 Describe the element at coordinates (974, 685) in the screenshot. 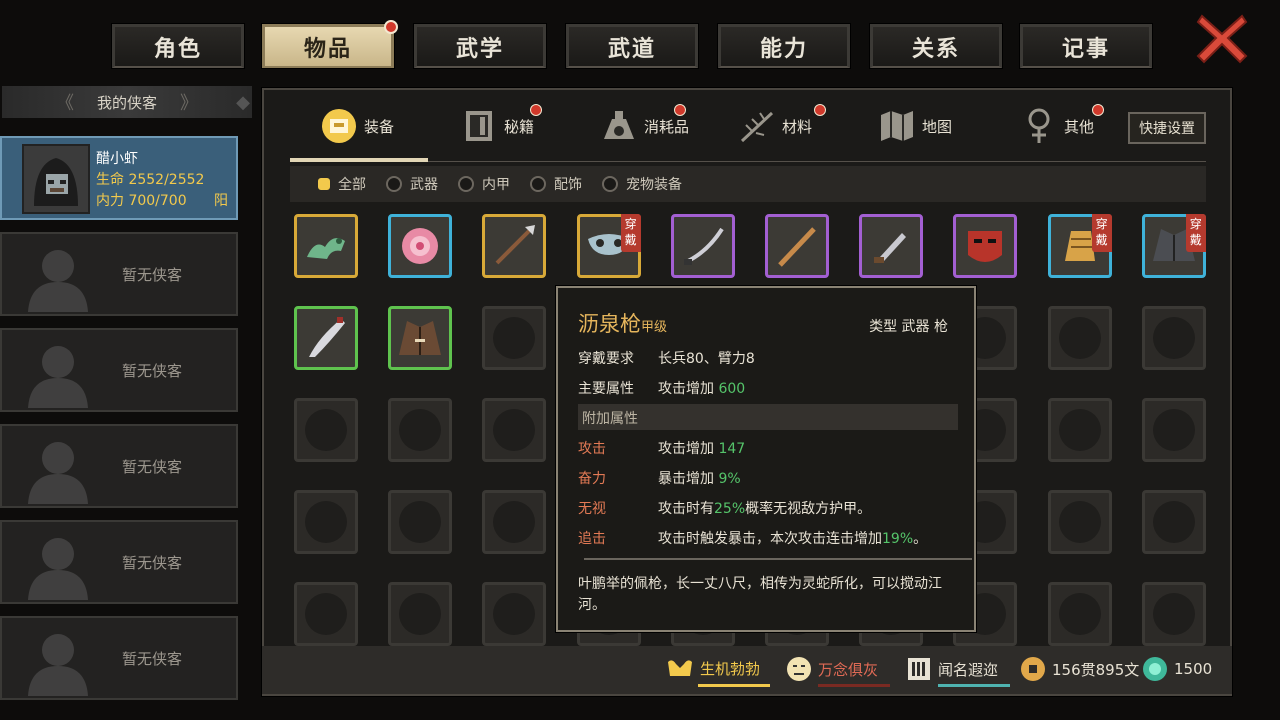

I see `fame-bar` at that location.